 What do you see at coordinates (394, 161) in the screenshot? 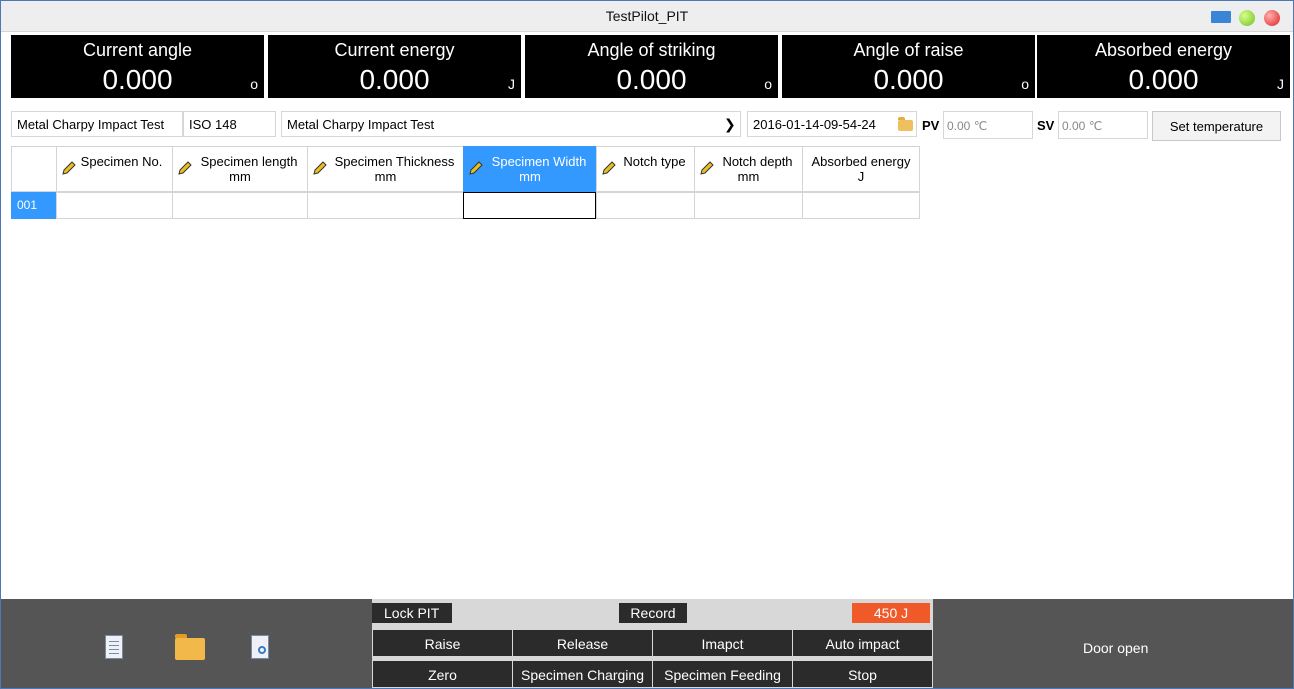
I see `column-header-label: Specimen Thickness` at bounding box center [394, 161].